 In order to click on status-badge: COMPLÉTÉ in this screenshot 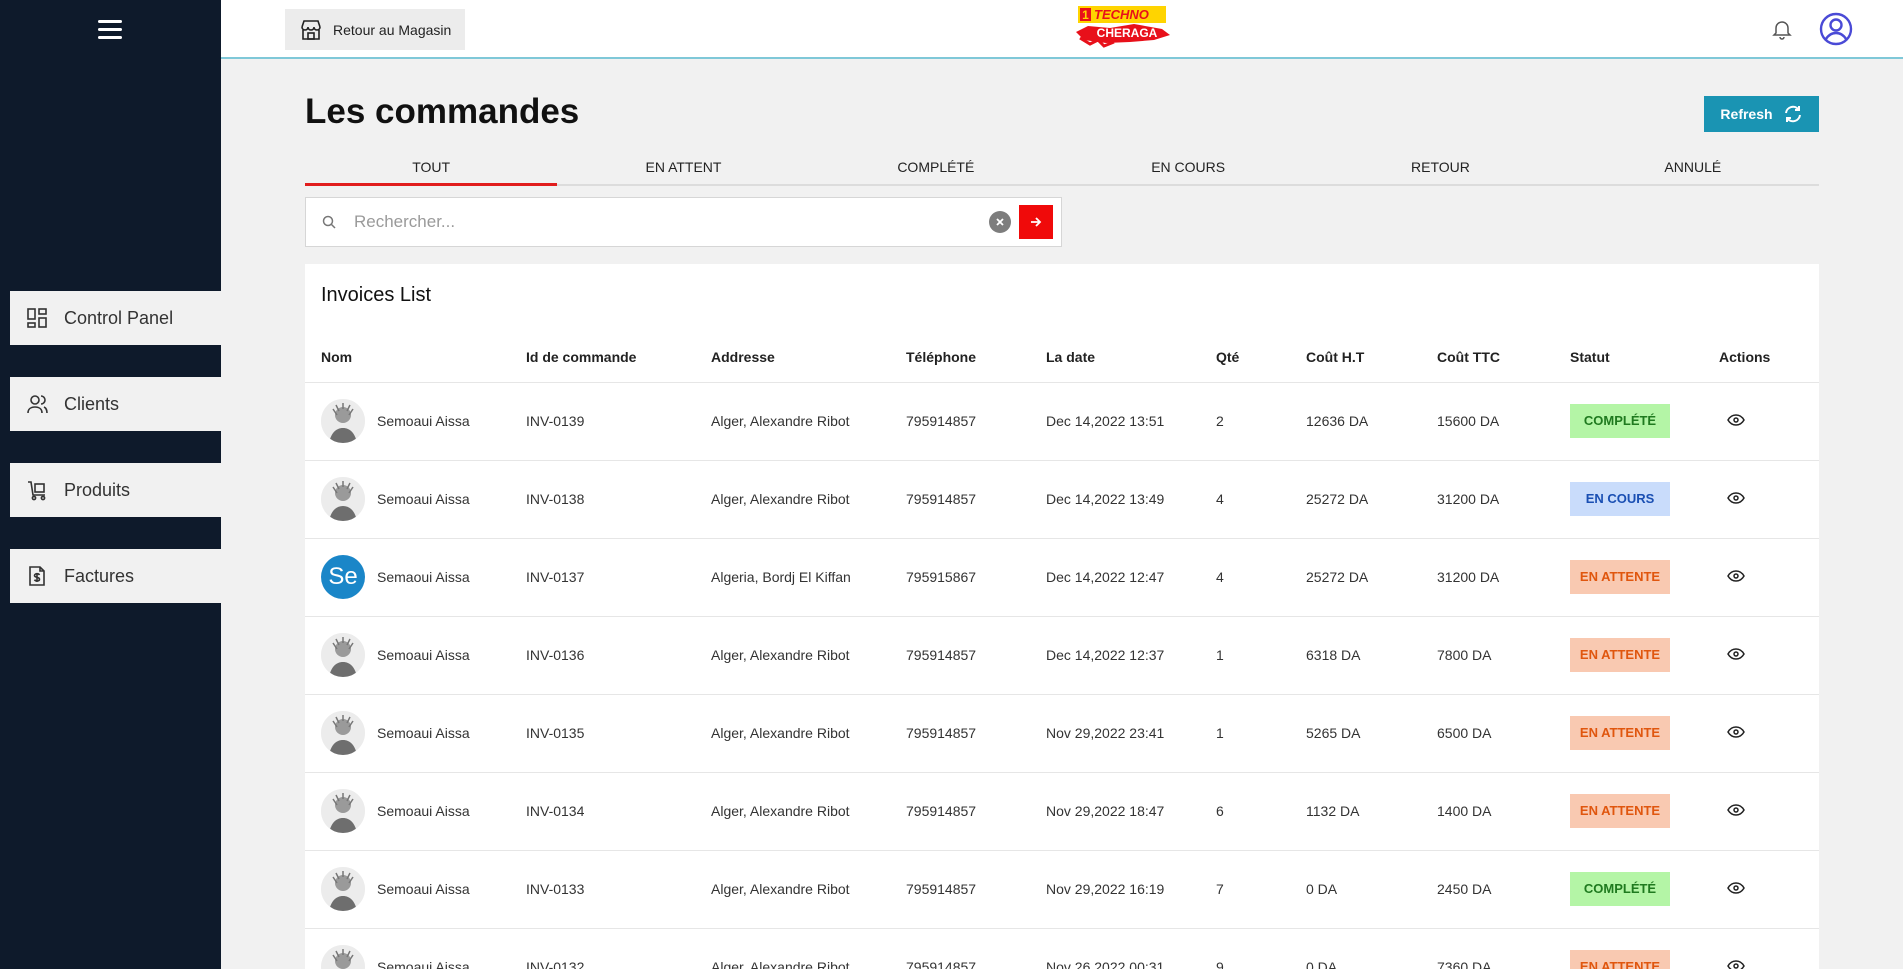, I will do `click(1620, 889)`.